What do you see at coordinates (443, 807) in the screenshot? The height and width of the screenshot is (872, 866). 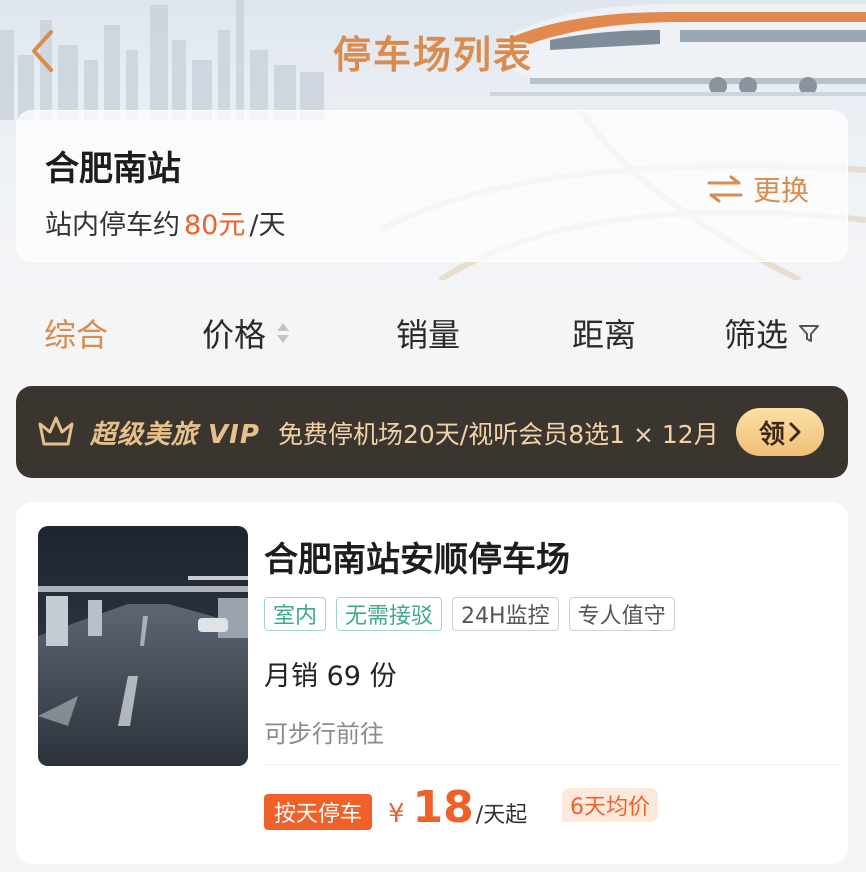 I see `price-value: 18` at bounding box center [443, 807].